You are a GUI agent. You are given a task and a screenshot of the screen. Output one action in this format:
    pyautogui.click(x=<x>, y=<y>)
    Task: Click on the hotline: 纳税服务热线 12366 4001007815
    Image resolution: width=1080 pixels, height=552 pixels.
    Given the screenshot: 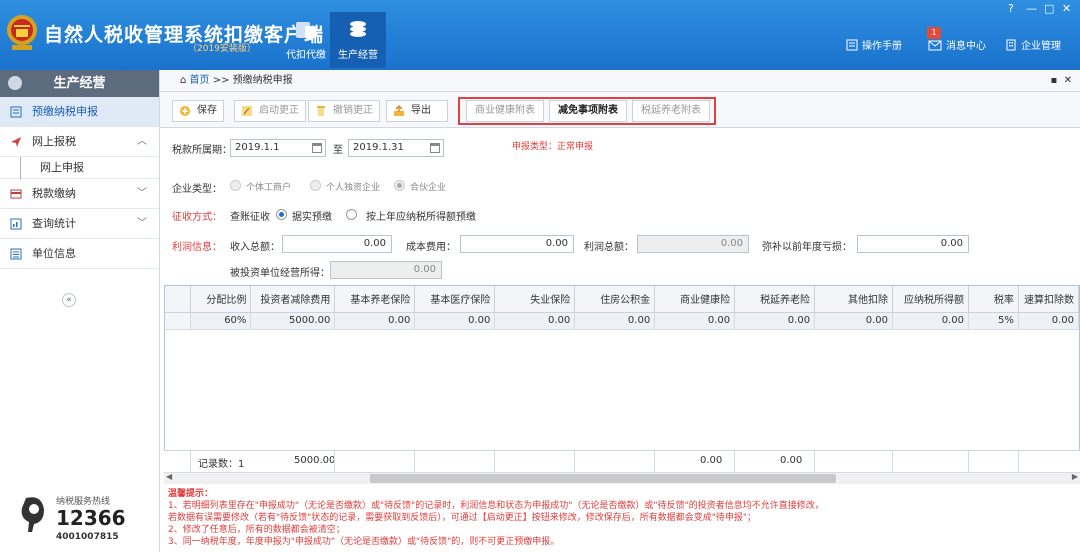 What is the action you would take?
    pyautogui.click(x=71, y=518)
    